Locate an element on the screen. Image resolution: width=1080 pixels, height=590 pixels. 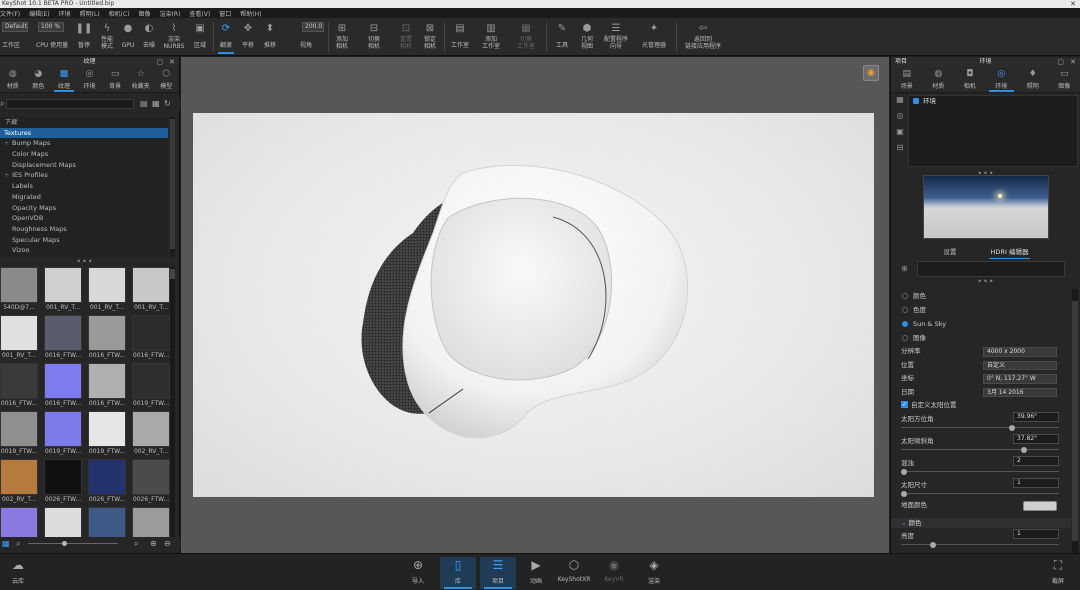
coordinates-field: 0° N, 117.27° W is located at coordinates (1020, 379).